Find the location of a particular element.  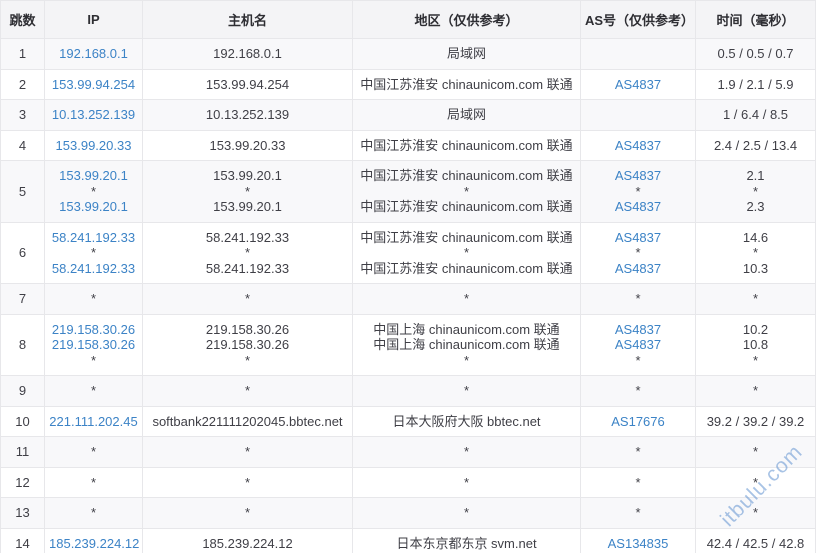

cell-line: 10.13.252.139 is located at coordinates (247, 114).